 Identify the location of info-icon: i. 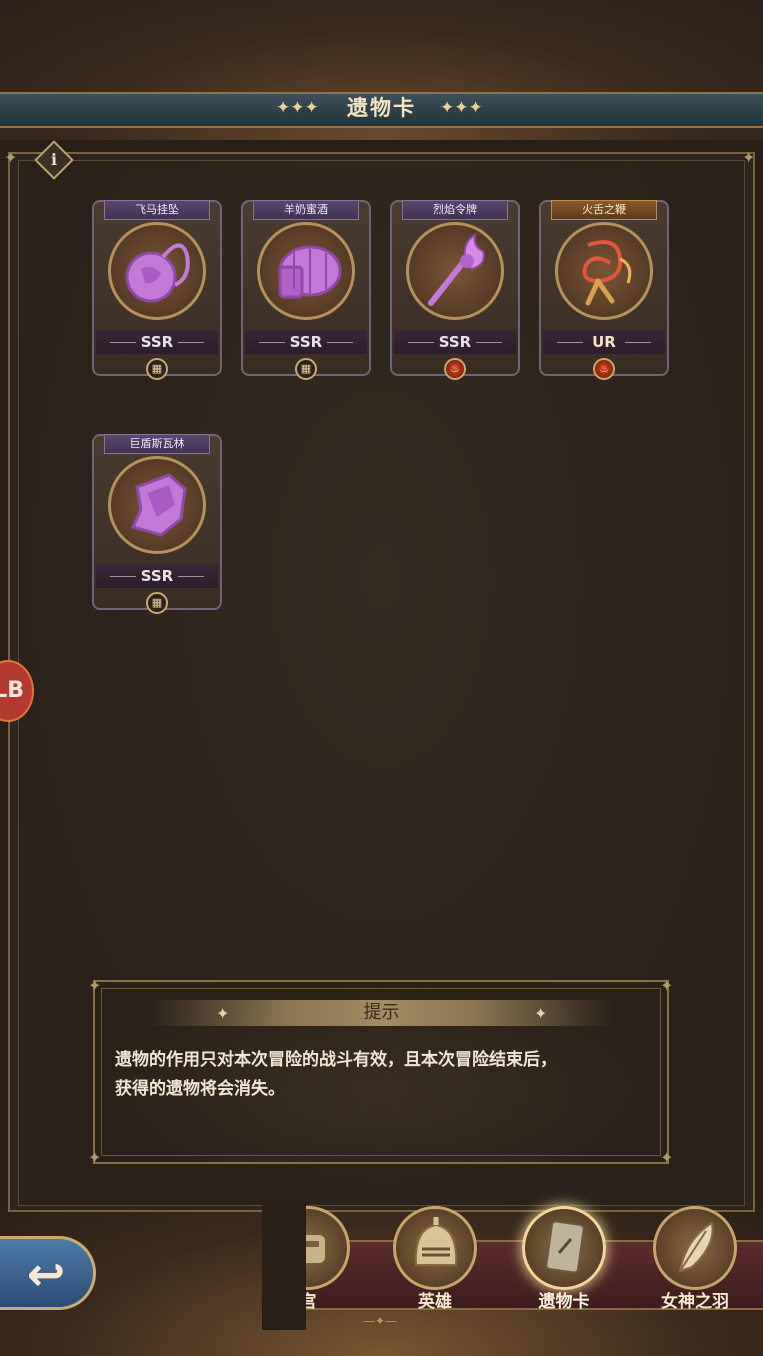
(54, 160).